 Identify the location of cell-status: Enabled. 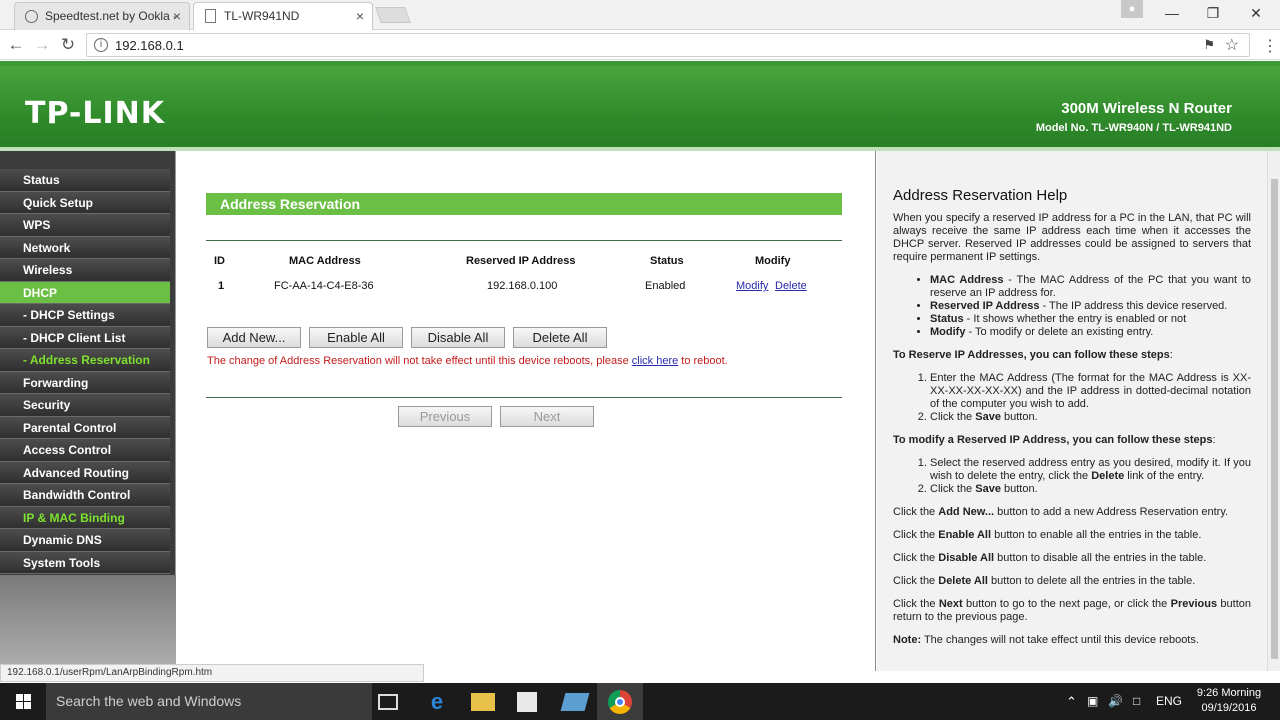
(665, 286).